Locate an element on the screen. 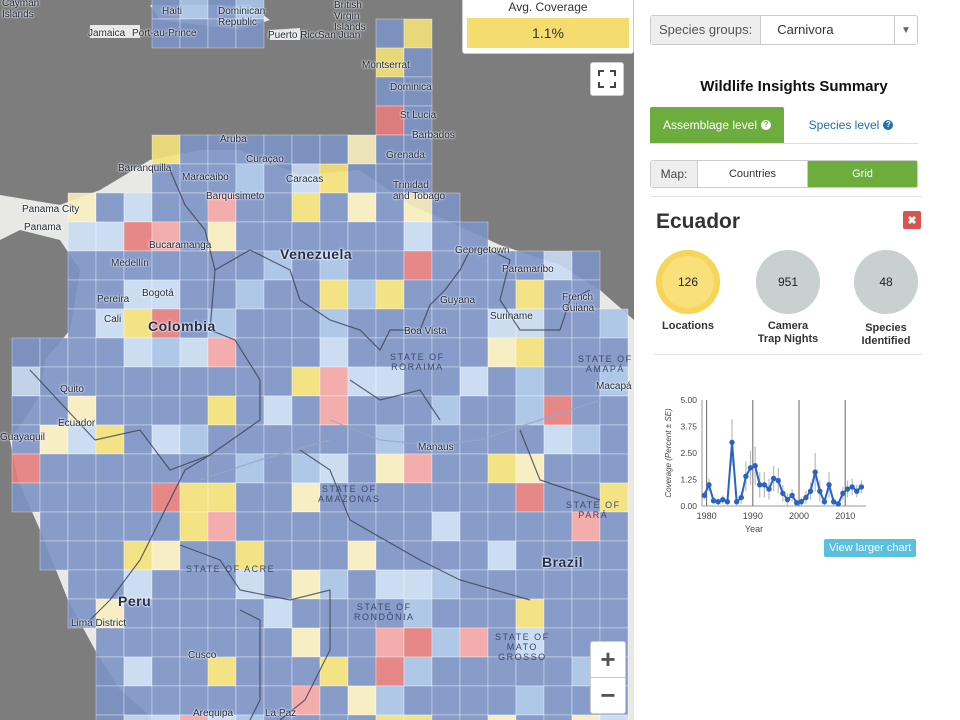  map-mode-countries: Countries is located at coordinates (752, 174).